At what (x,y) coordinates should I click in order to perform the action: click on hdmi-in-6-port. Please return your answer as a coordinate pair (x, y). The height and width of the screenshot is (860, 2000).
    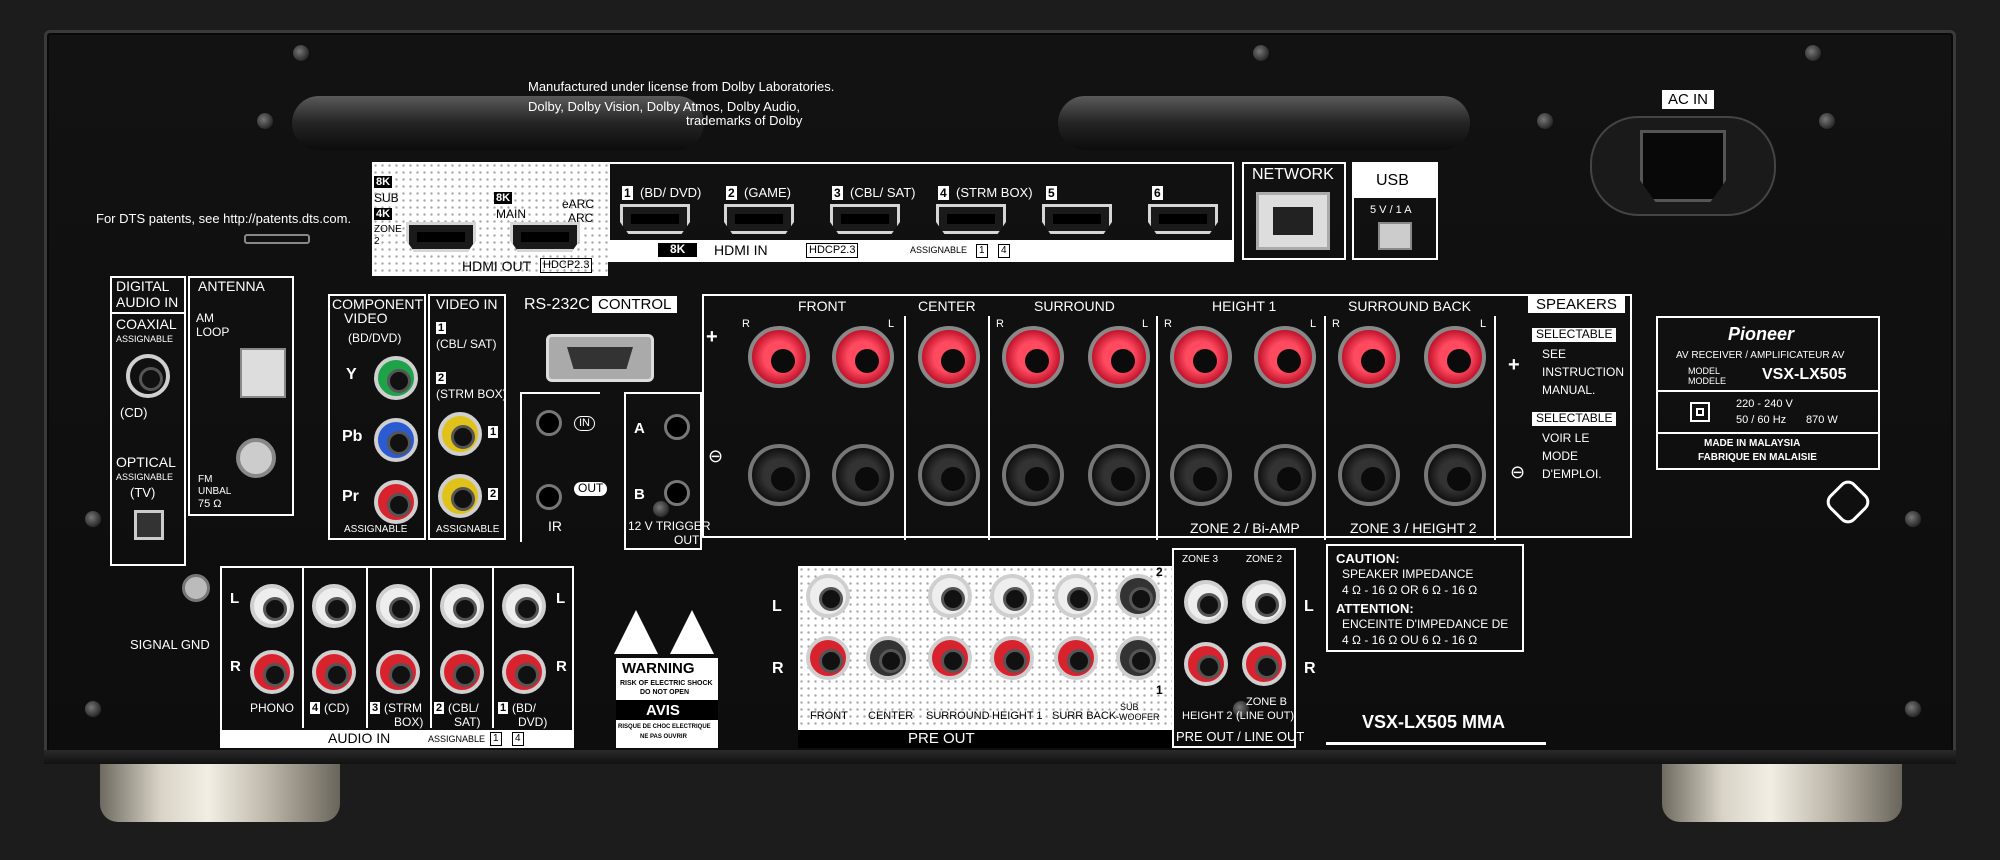
    Looking at the image, I should click on (1183, 219).